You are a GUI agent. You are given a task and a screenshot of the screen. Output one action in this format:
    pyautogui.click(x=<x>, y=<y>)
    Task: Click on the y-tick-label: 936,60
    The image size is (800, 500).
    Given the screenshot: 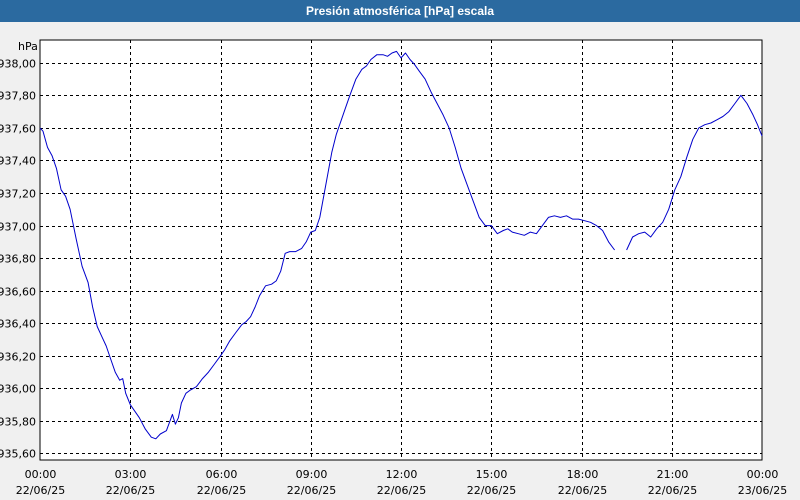 What is the action you would take?
    pyautogui.click(x=18, y=292)
    